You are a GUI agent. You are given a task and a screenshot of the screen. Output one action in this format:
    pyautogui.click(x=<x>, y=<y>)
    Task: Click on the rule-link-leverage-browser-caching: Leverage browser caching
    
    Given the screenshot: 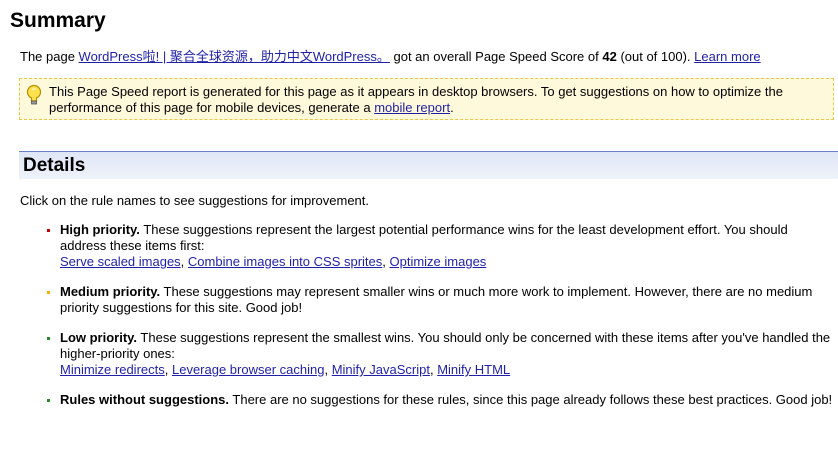 What is the action you would take?
    pyautogui.click(x=248, y=369)
    